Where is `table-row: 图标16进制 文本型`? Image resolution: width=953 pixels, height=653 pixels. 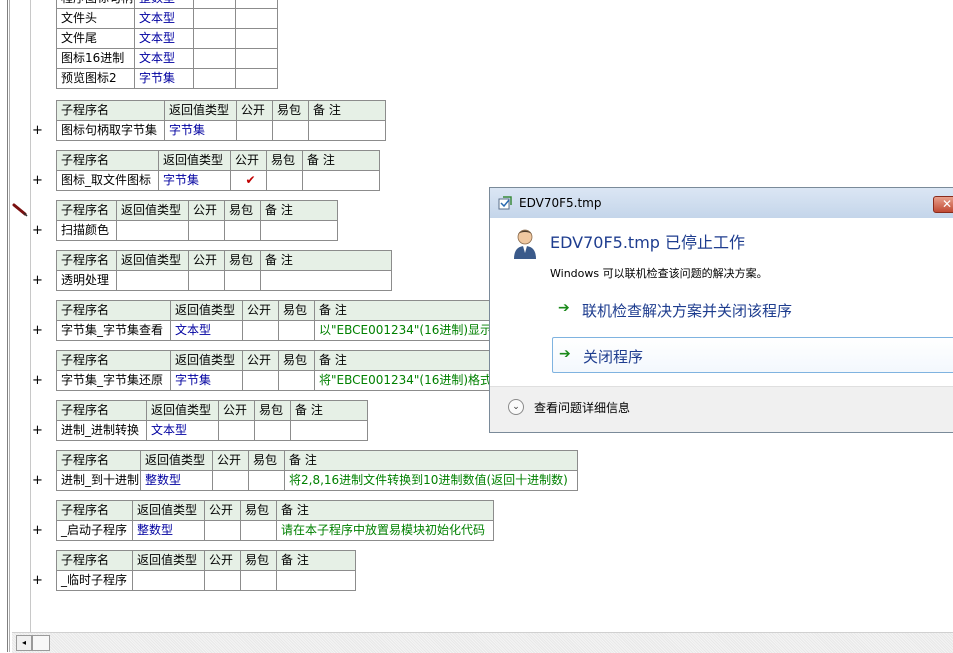 table-row: 图标16进制 文本型 is located at coordinates (167, 58).